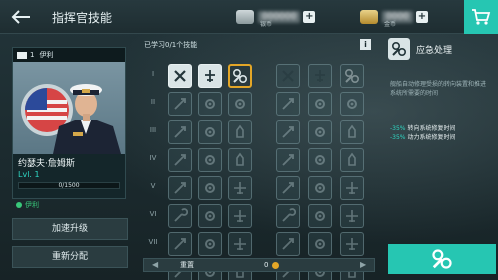 The width and height of the screenshot is (498, 280). I want to click on crossed-tools-icon, so click(288, 76).